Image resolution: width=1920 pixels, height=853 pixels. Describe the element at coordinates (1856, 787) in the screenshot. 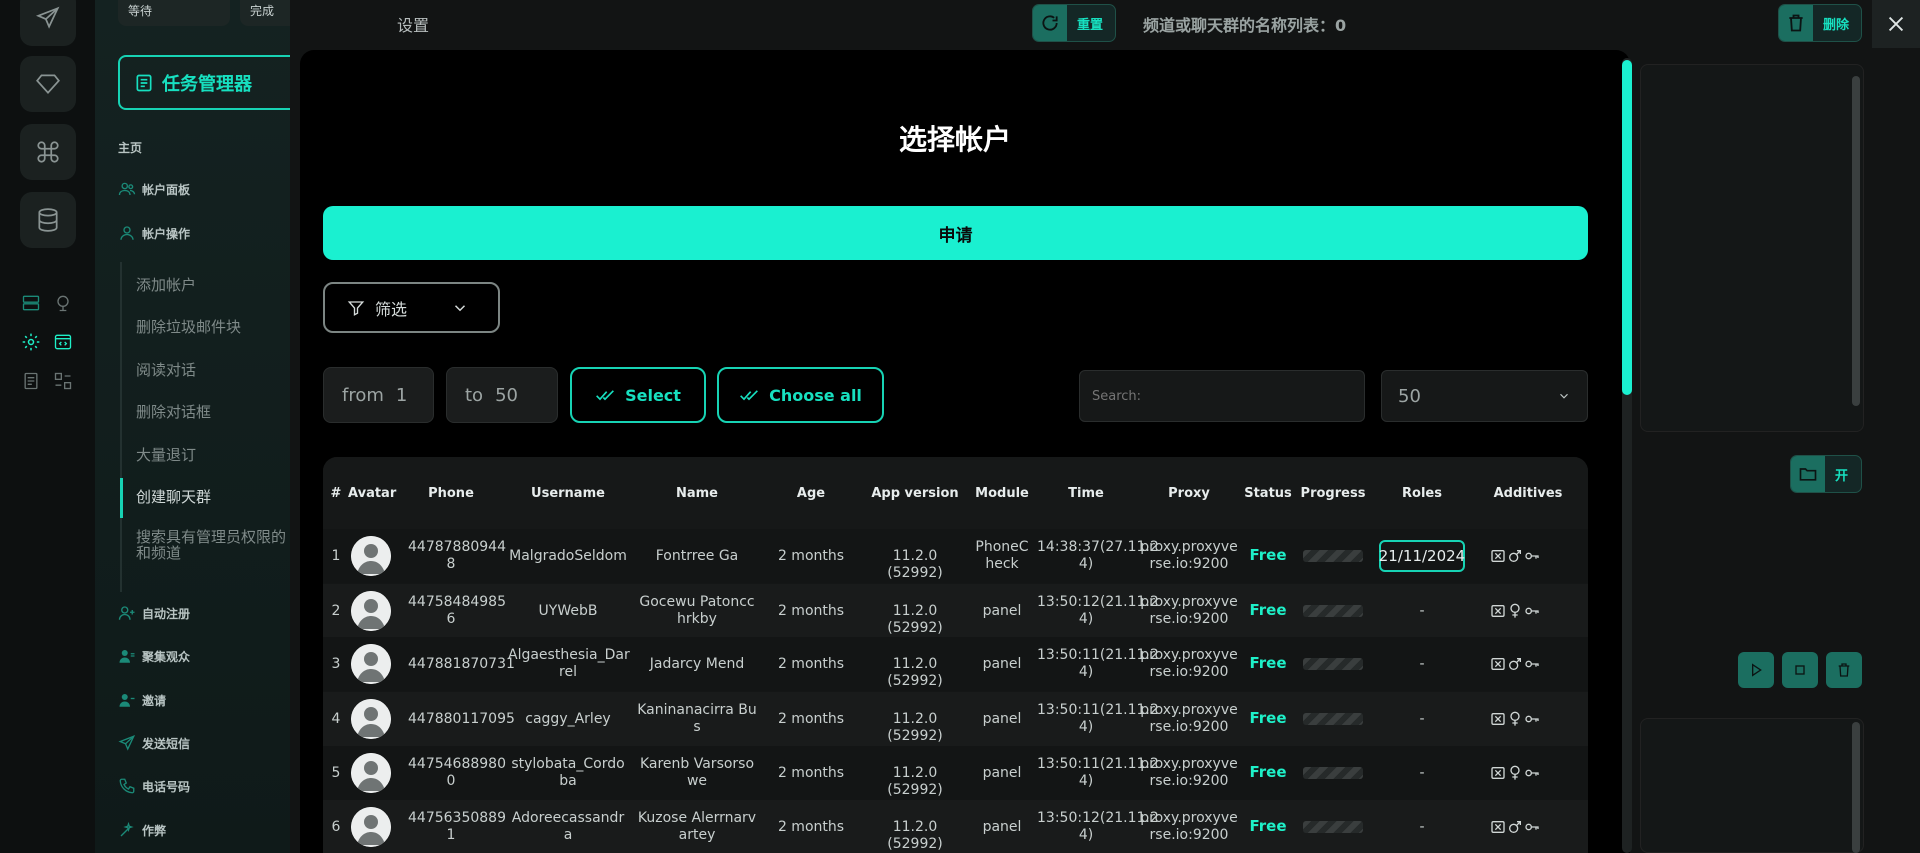

I see `log-scrollbar` at that location.